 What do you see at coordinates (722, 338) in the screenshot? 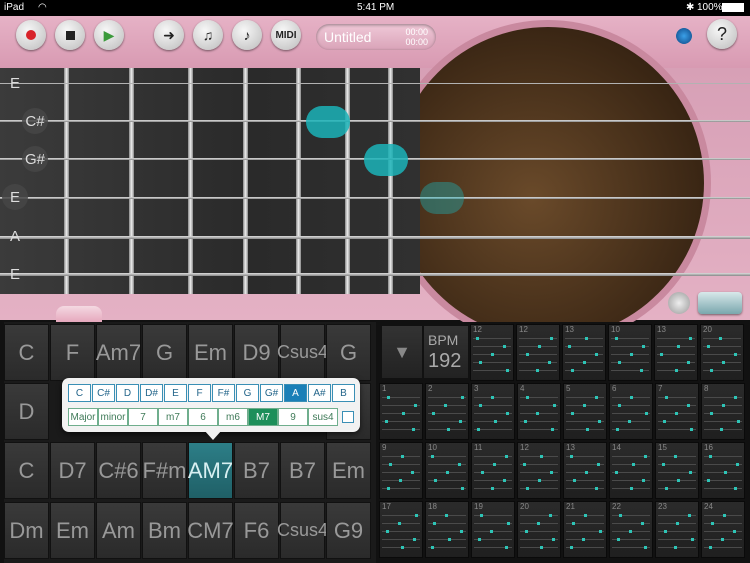
I see `pattern-line` at bounding box center [722, 338].